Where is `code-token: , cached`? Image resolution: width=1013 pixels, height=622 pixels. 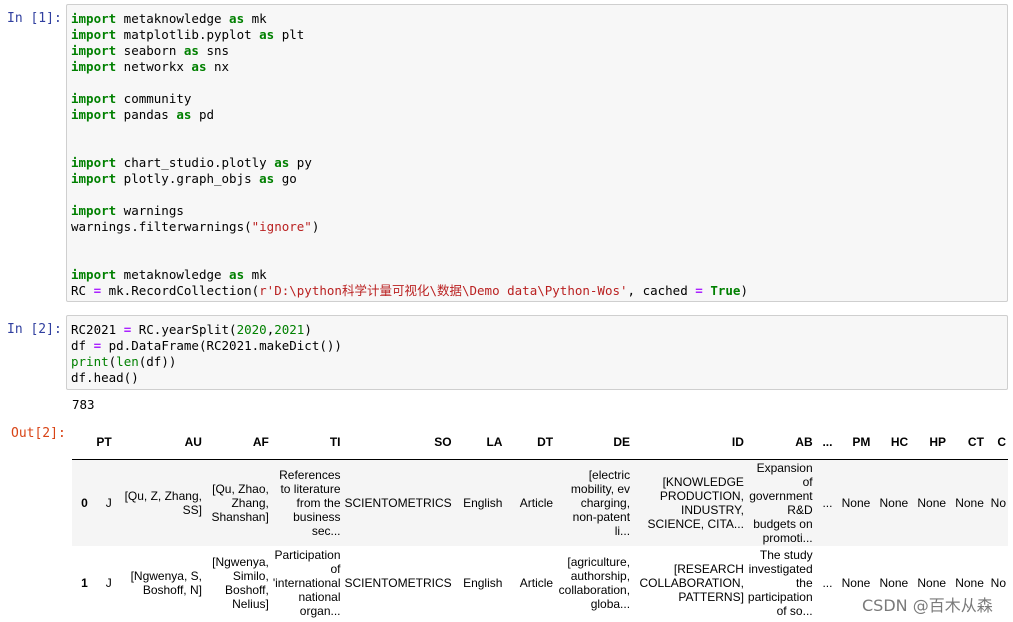
code-token: , cached is located at coordinates (661, 290).